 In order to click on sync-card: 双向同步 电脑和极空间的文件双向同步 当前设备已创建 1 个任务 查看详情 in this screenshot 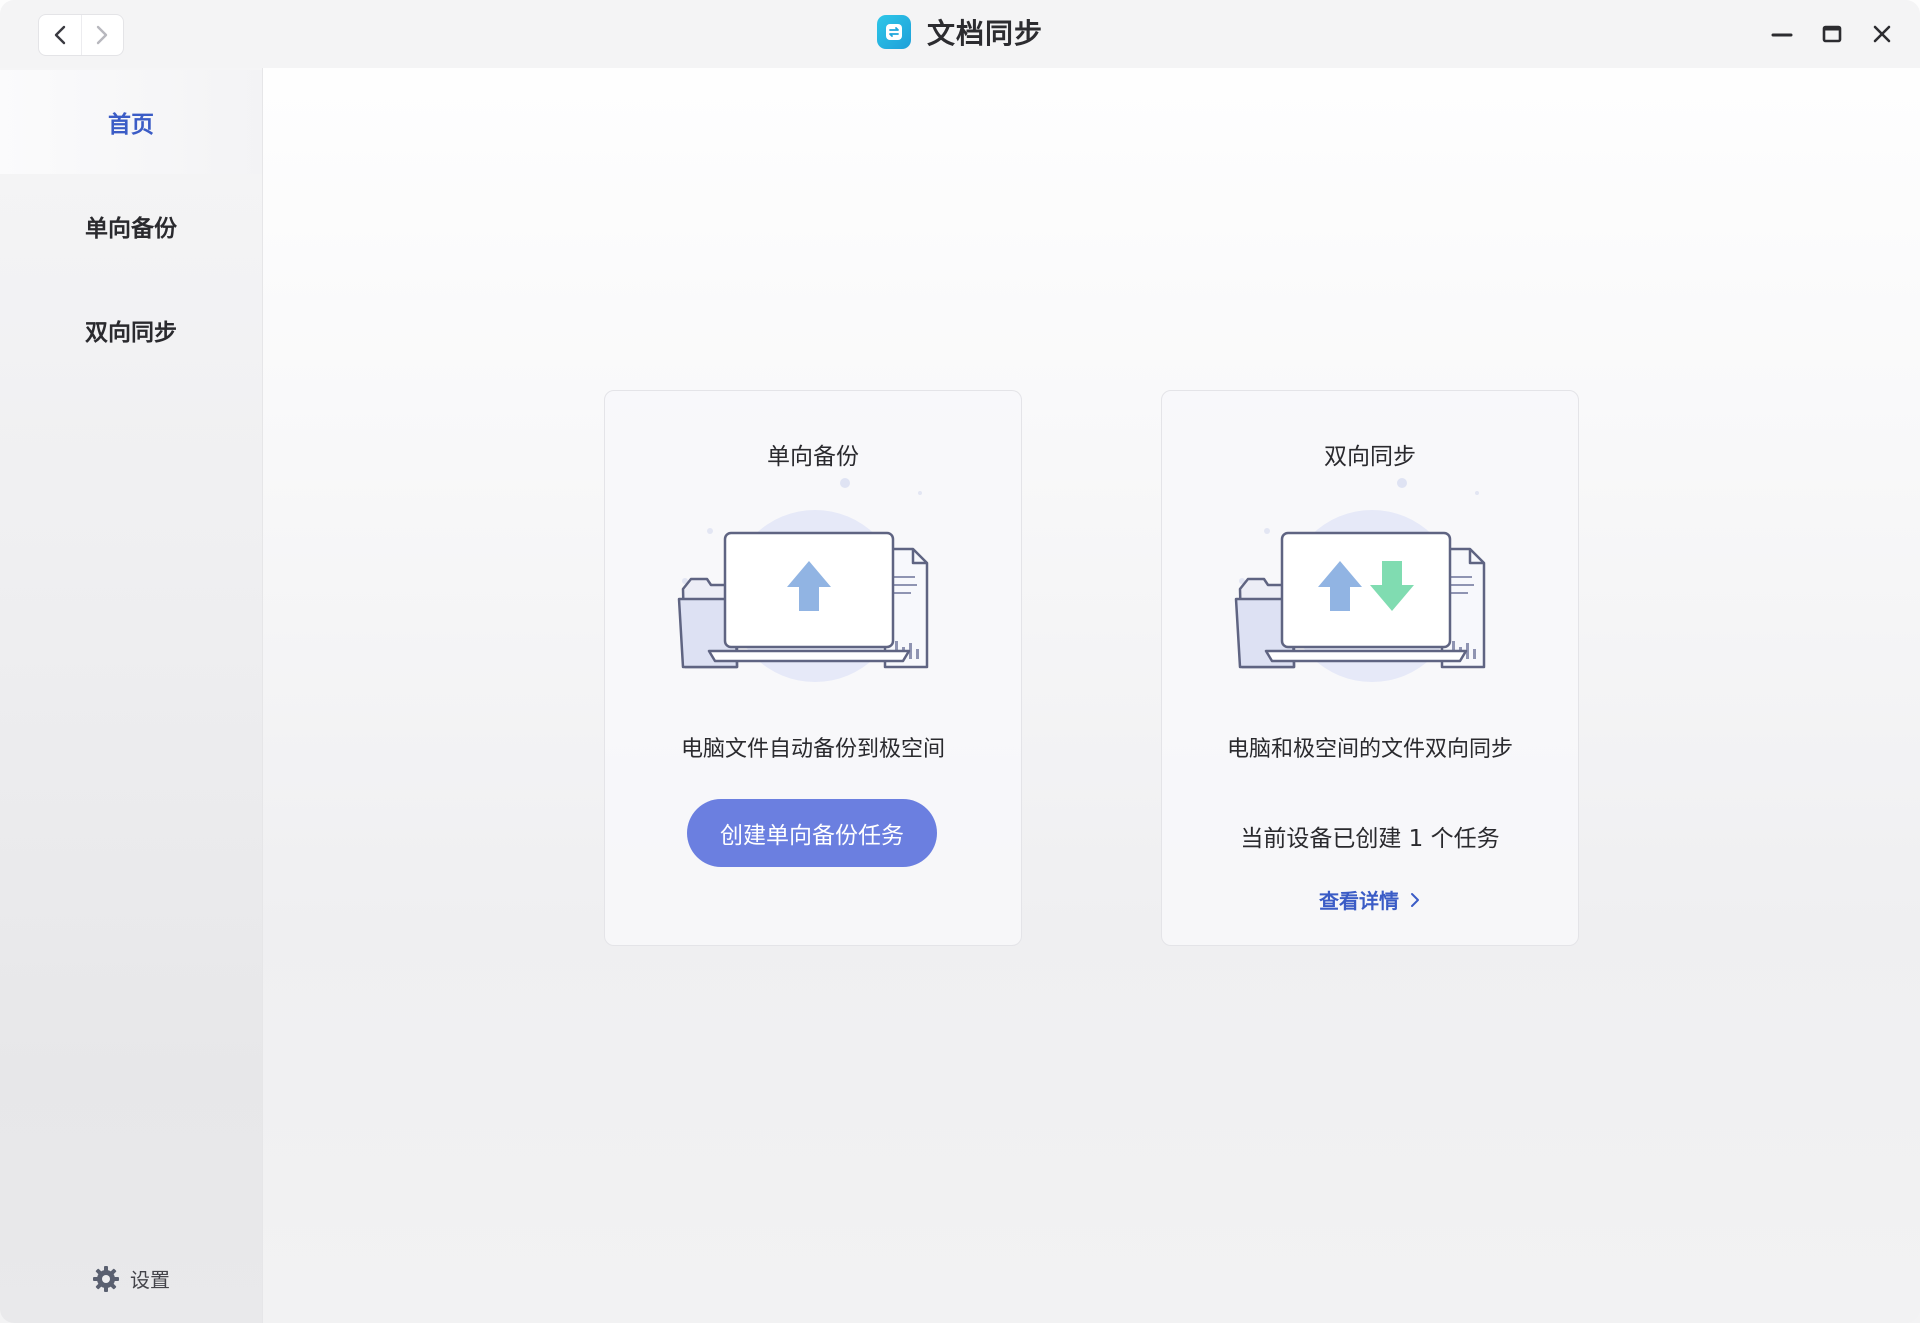, I will do `click(1370, 668)`.